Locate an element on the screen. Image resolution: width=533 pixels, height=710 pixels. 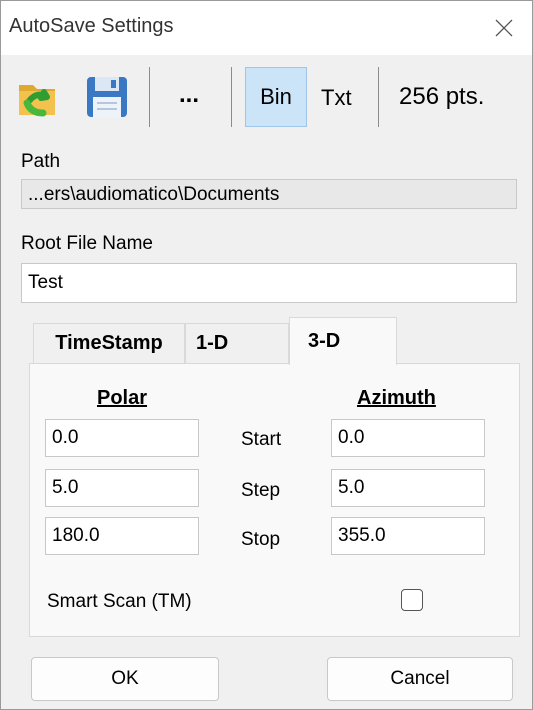
start-label: Start is located at coordinates (261, 439).